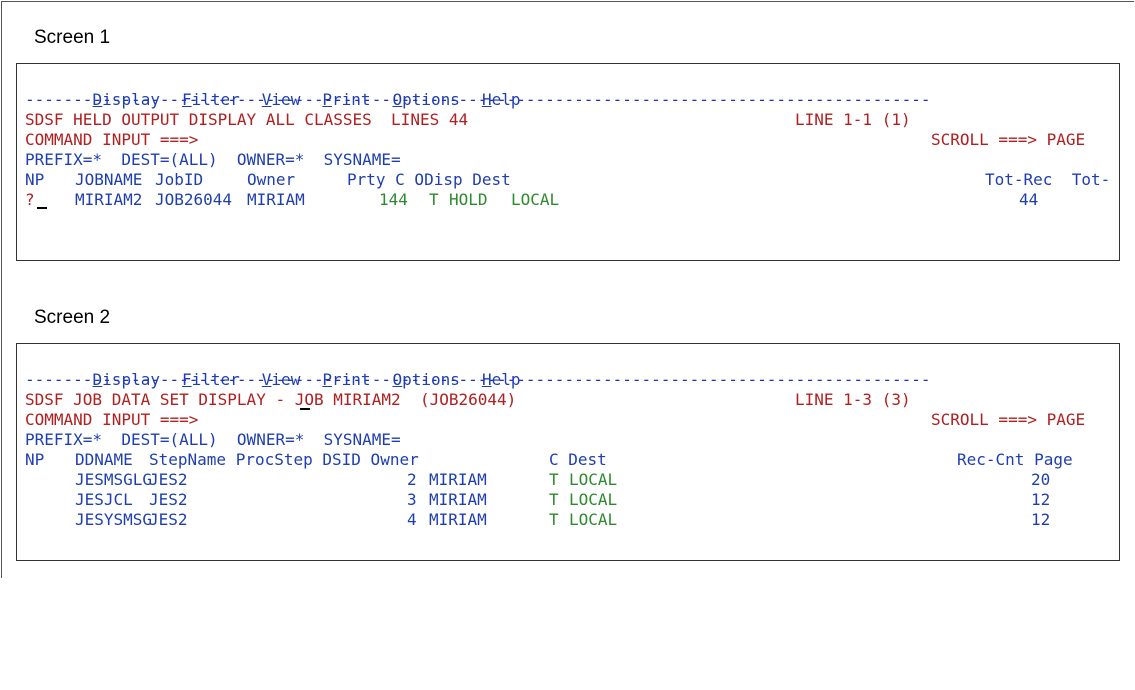  Describe the element at coordinates (72, 317) in the screenshot. I see `screen-2-label: Screen 2` at that location.